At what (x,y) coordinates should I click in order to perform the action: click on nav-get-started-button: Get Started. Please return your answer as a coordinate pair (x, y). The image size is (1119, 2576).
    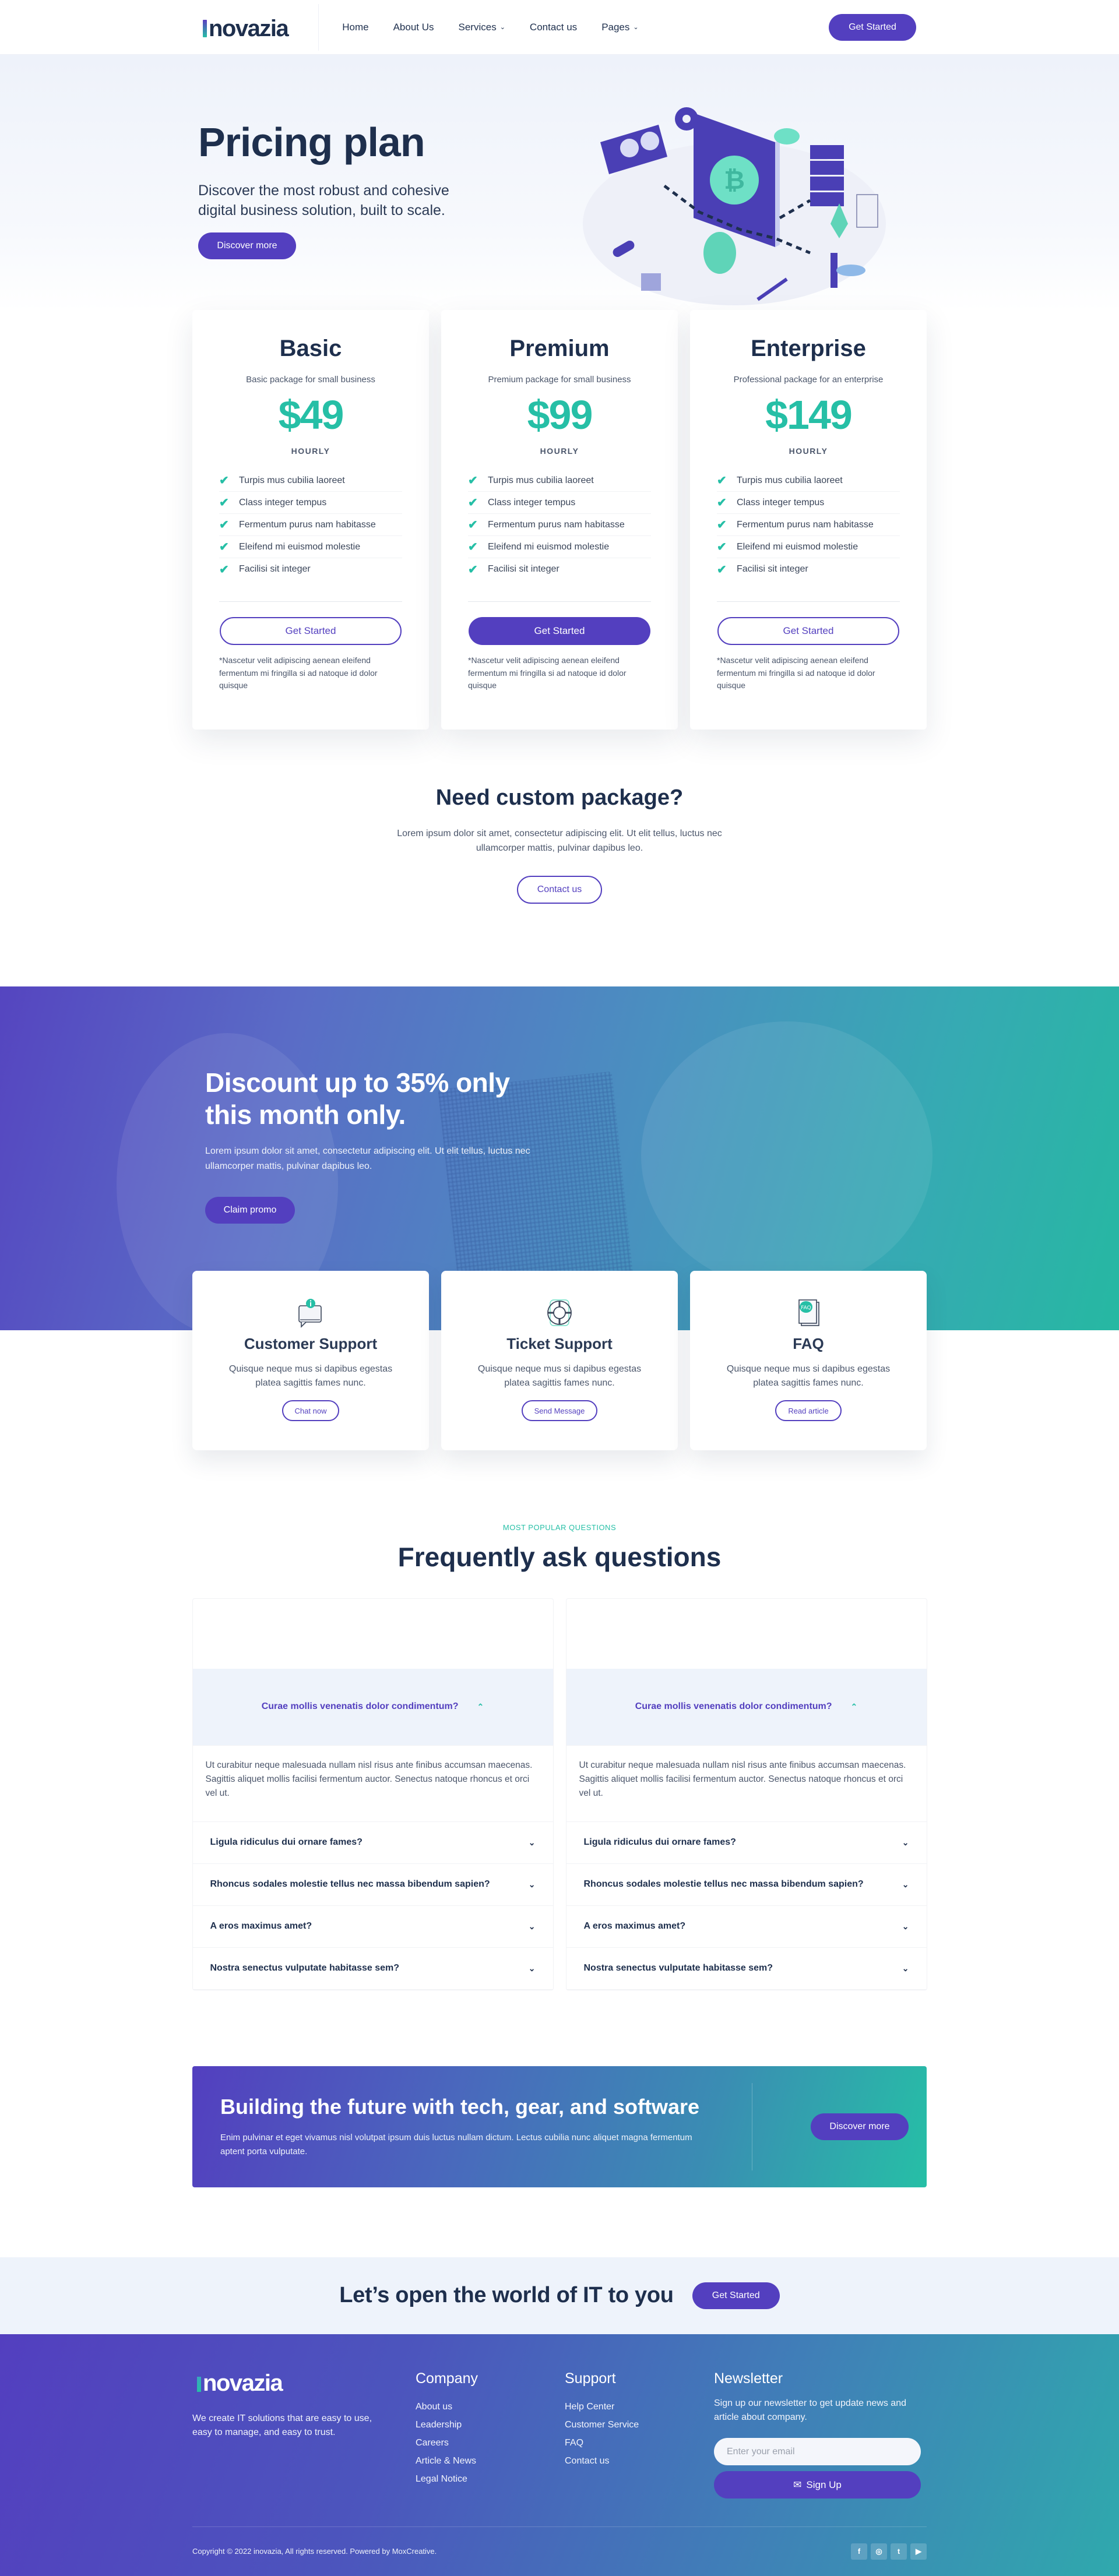
    Looking at the image, I should click on (872, 27).